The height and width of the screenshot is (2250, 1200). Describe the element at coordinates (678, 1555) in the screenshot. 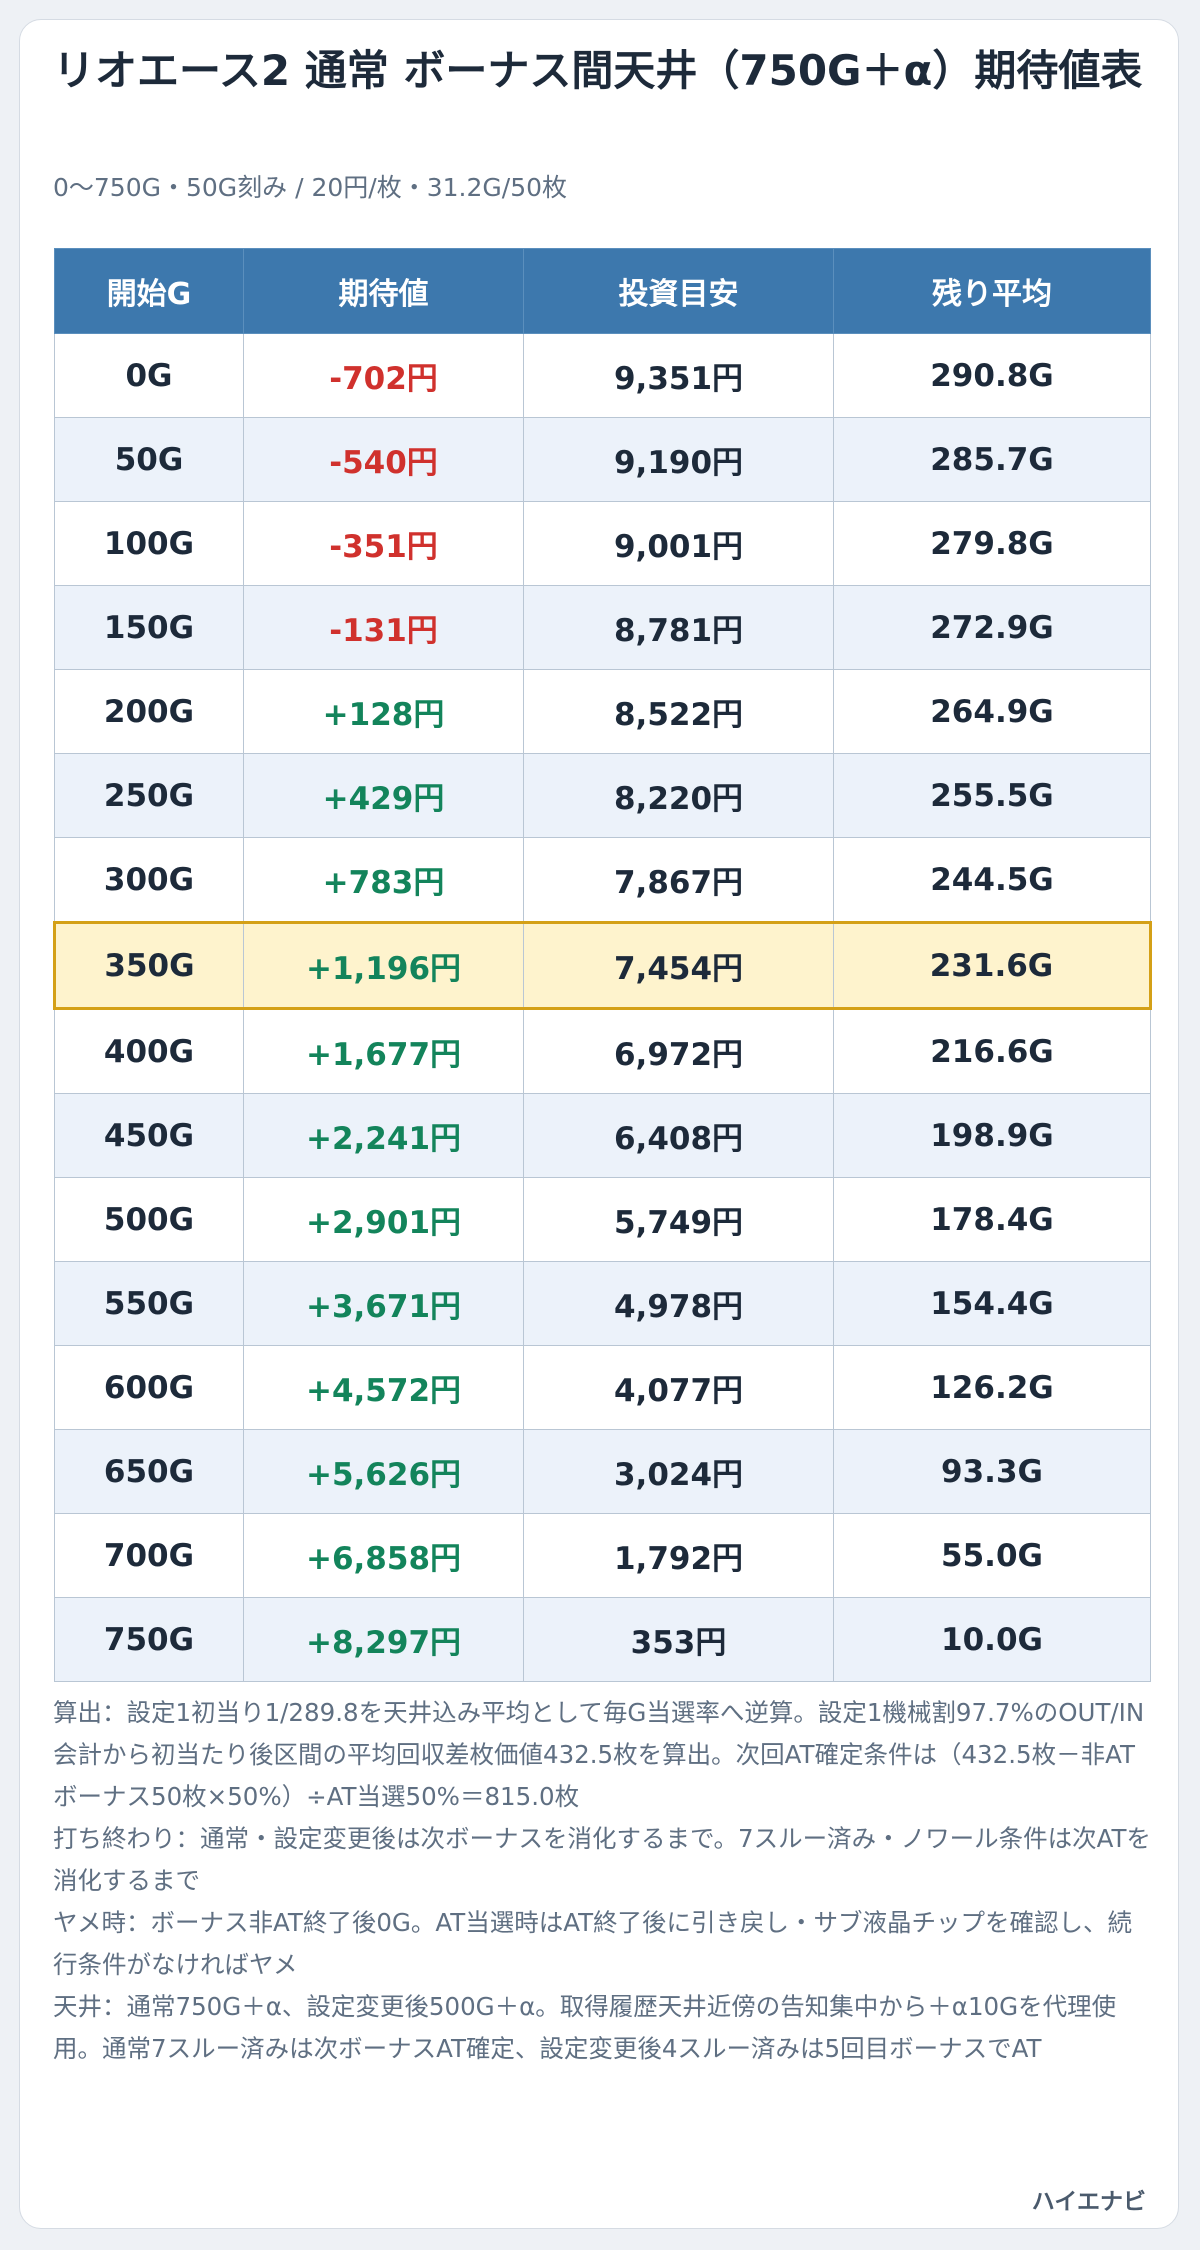

I see `investment-cell: 1,792円` at that location.